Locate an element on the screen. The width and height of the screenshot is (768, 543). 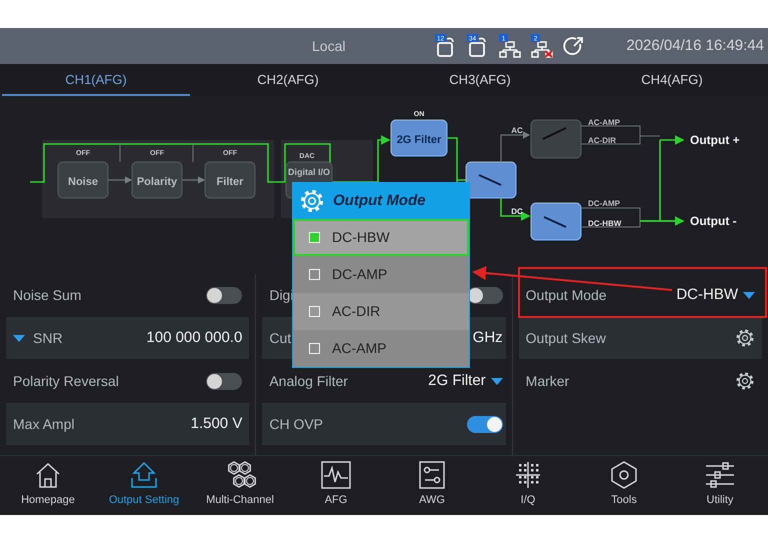
path-label: DC-AMP is located at coordinates (604, 203).